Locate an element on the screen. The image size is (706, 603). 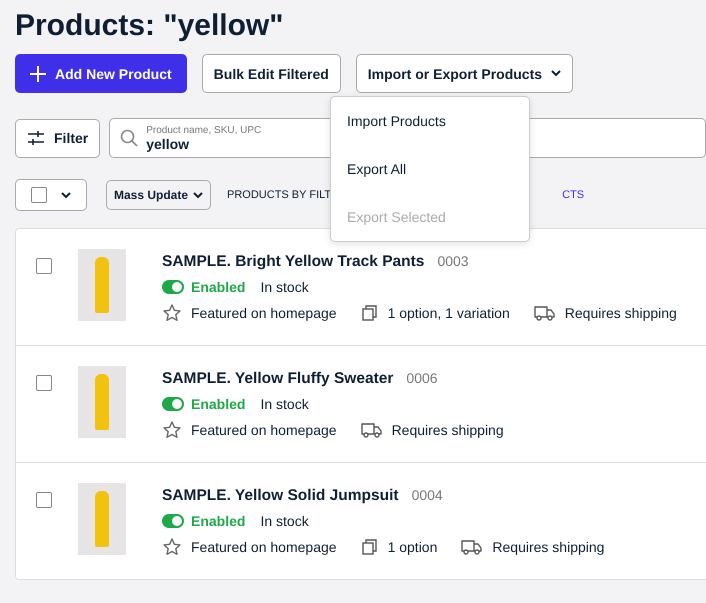
product-sku: 0006 is located at coordinates (422, 378).